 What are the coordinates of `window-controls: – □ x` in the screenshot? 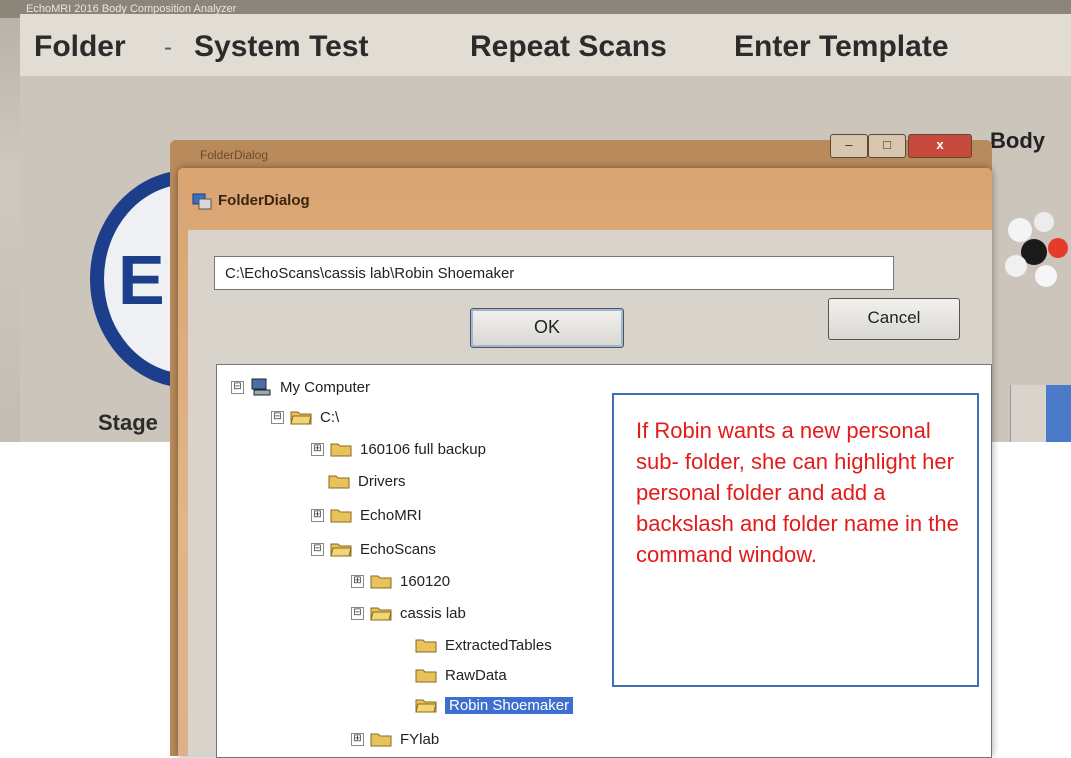 It's located at (908, 146).